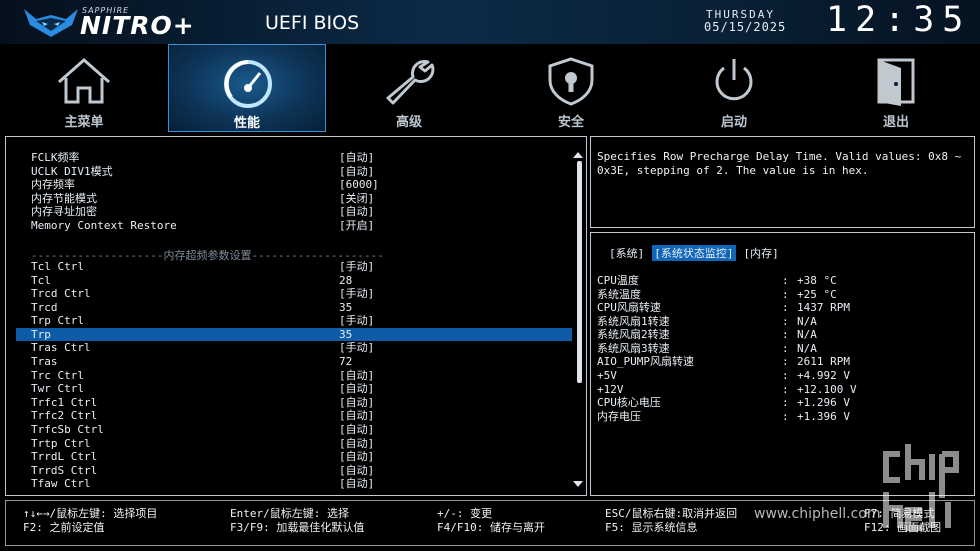  What do you see at coordinates (734, 80) in the screenshot?
I see `power-icon` at bounding box center [734, 80].